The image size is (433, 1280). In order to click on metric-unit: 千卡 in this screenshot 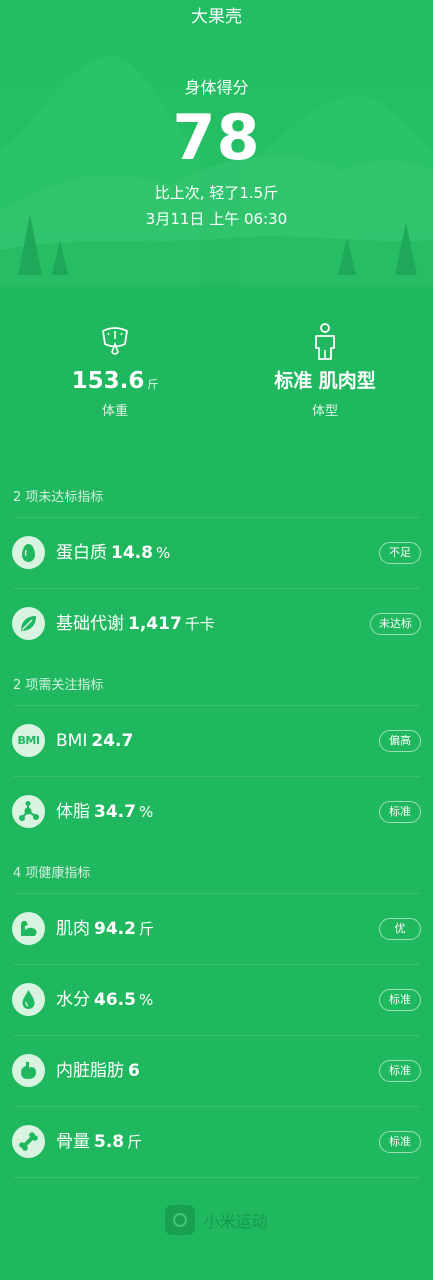, I will do `click(199, 624)`.